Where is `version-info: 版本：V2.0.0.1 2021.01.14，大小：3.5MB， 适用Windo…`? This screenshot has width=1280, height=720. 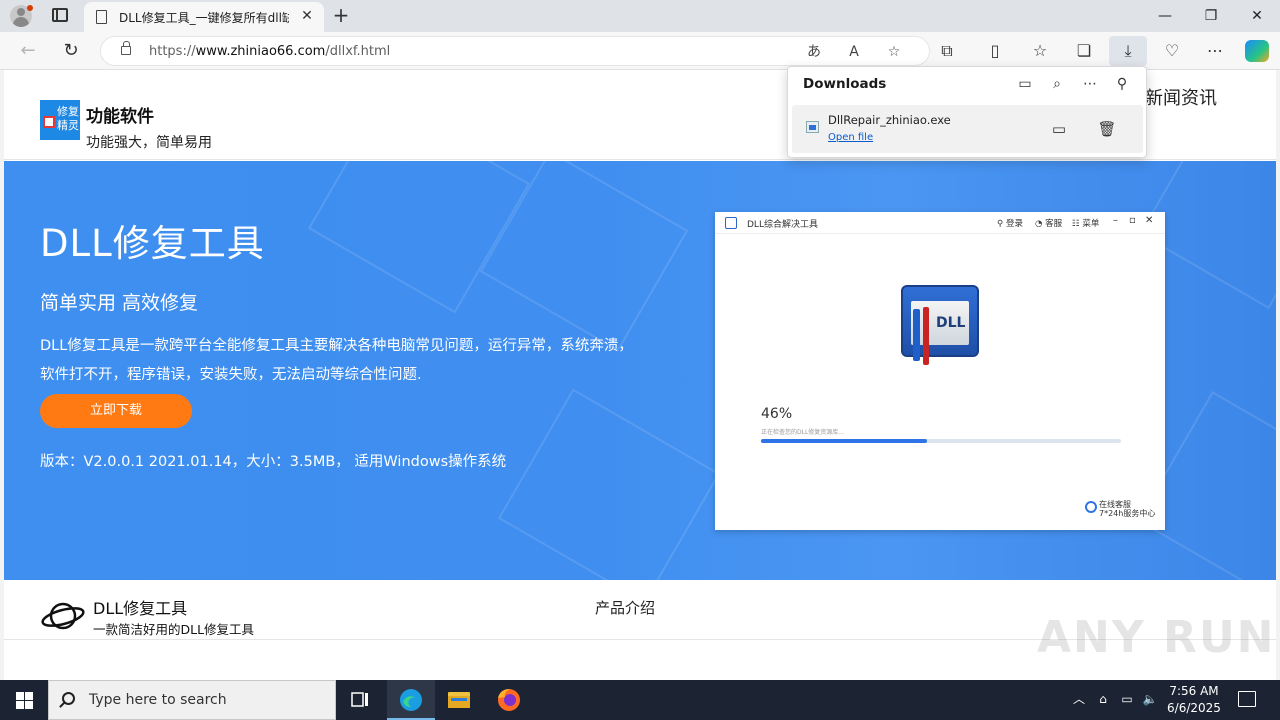
version-info: 版本：V2.0.0.1 2021.01.14，大小：3.5MB， 适用Windo… is located at coordinates (273, 462).